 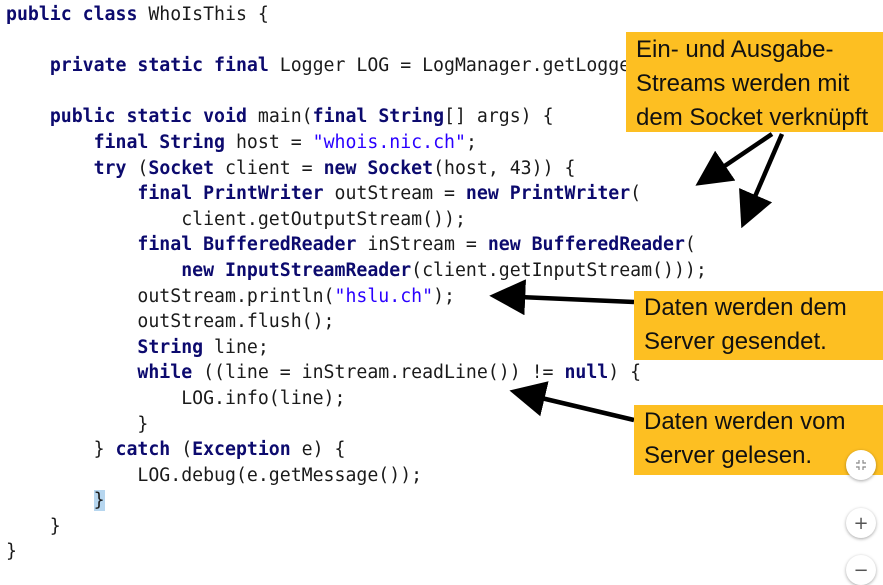 I want to click on code-string: "hslu.ch", so click(x=384, y=296).